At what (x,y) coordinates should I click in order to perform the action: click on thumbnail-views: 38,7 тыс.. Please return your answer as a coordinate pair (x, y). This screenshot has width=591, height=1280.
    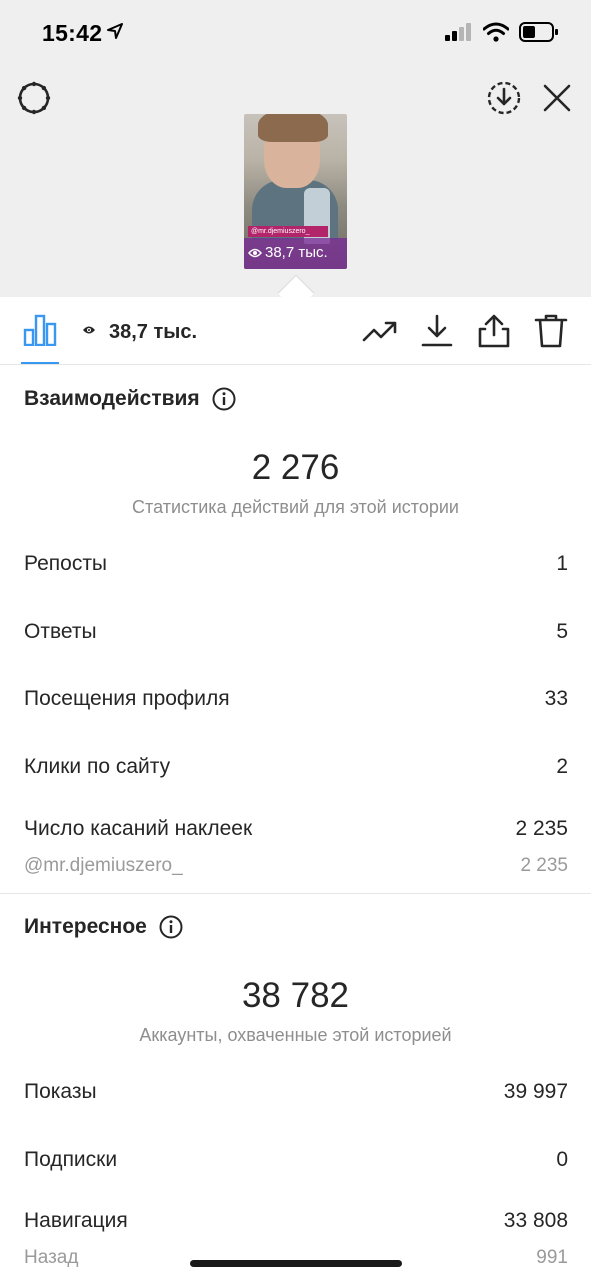
    Looking at the image, I should click on (288, 252).